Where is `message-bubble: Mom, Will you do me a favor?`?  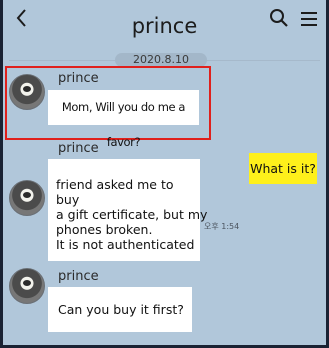 message-bubble: Mom, Will you do me a favor? is located at coordinates (123, 119).